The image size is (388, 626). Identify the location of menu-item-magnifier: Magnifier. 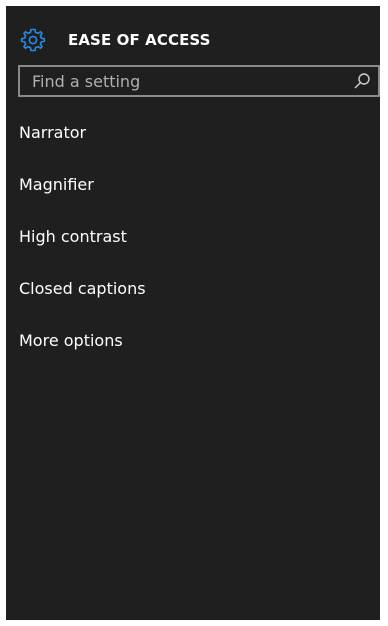
(82, 201).